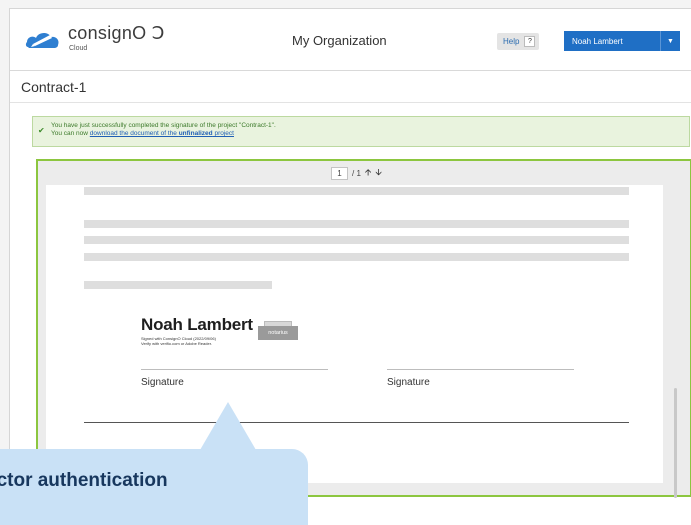 The width and height of the screenshot is (691, 525). Describe the element at coordinates (675, 443) in the screenshot. I see `viewer-scrollbar` at that location.